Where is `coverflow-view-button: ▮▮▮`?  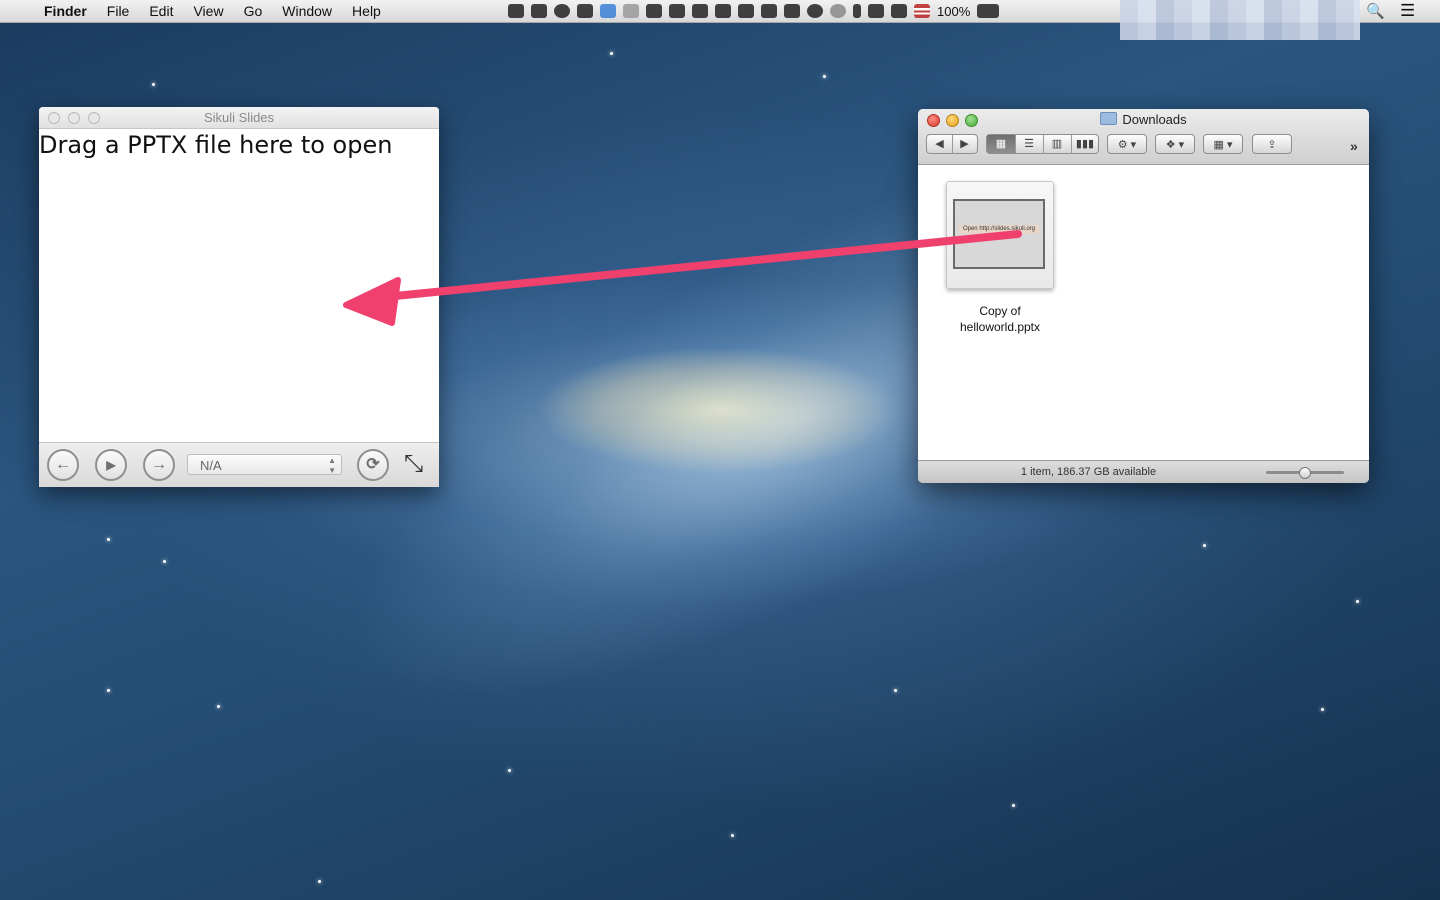
coverflow-view-button: ▮▮▮ is located at coordinates (1085, 144).